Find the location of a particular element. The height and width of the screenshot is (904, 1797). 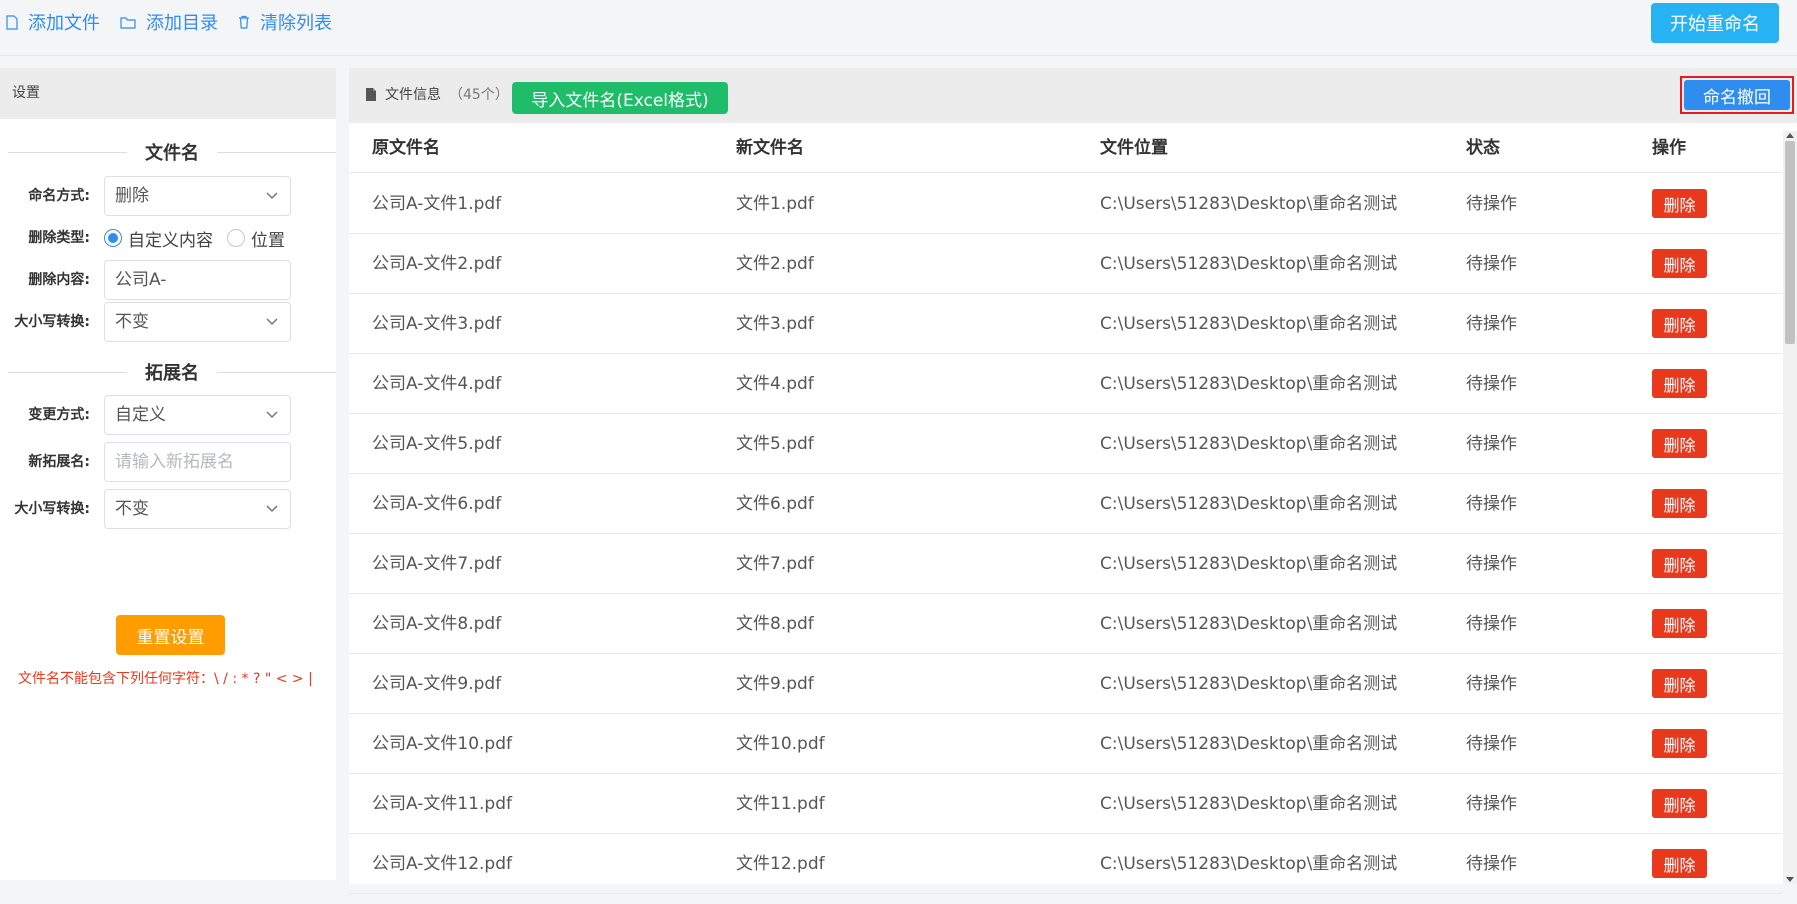

scroll-thumb is located at coordinates (1790, 242).